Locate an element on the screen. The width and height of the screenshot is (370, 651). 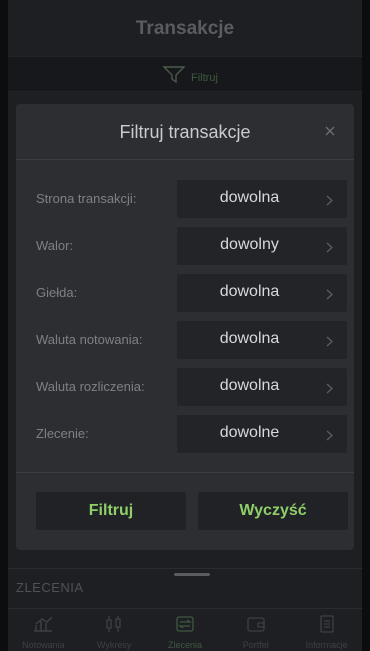
nav-zlecenia: Zlecenia is located at coordinates (185, 630).